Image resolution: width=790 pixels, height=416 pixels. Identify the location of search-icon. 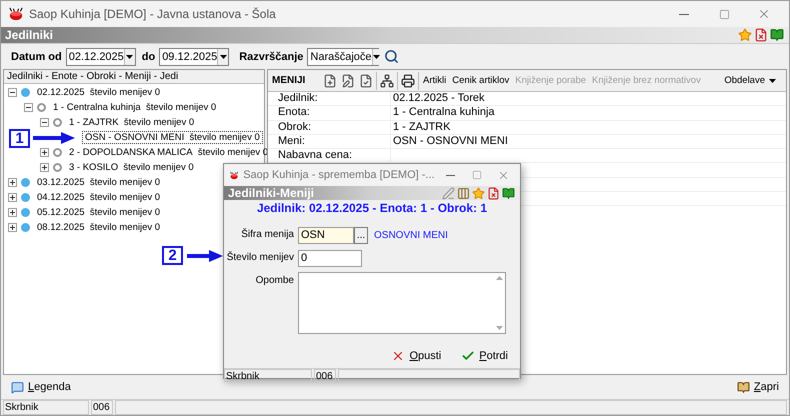
(391, 56).